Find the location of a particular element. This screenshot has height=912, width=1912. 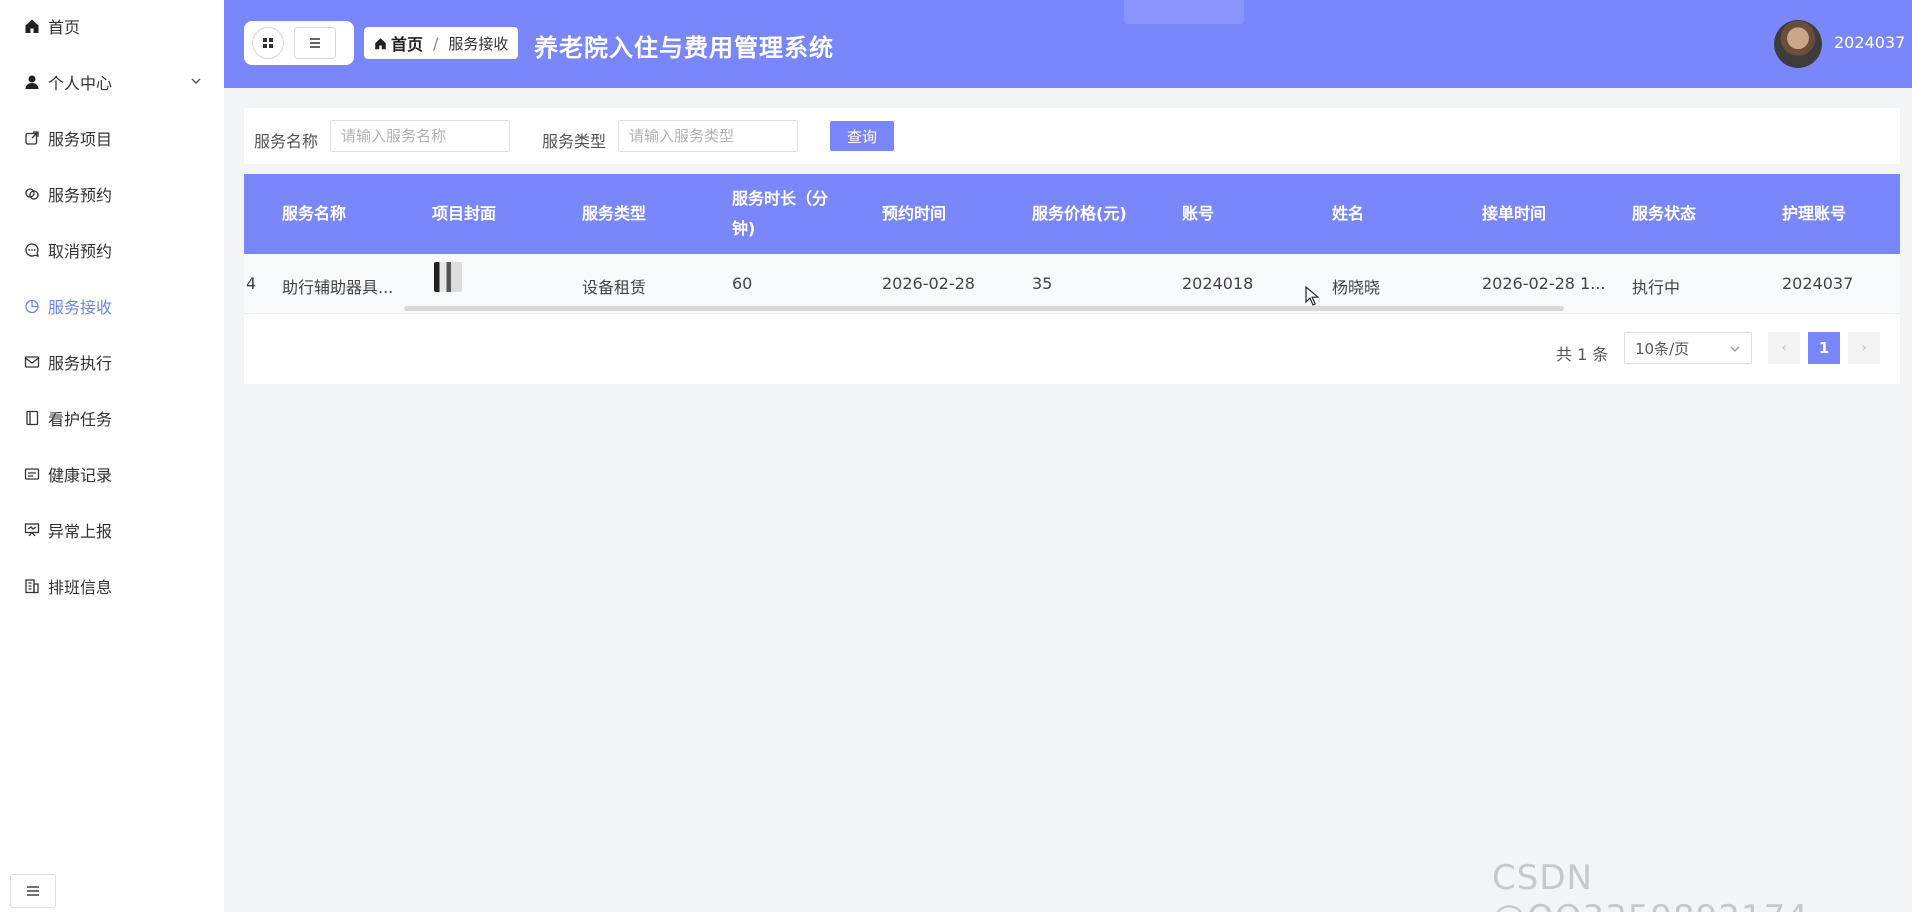

horizontal-scrollbar is located at coordinates (984, 308).